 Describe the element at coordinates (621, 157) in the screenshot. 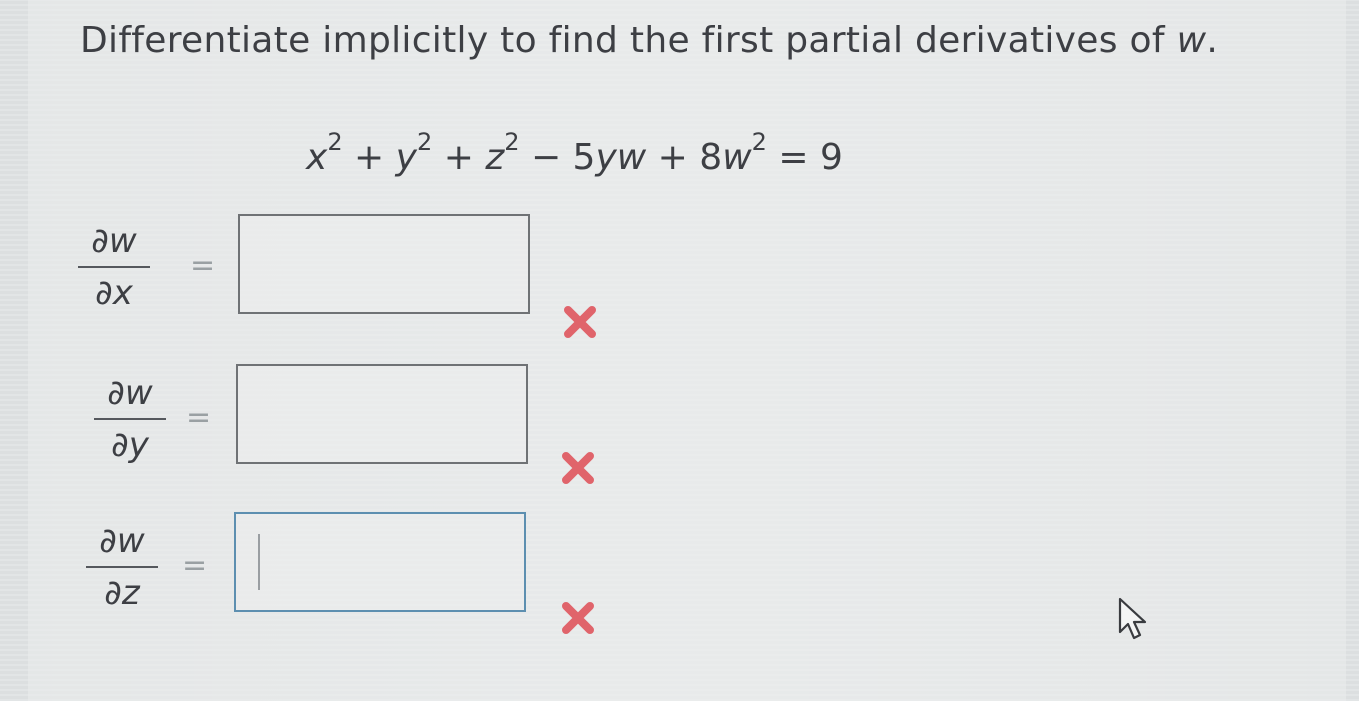

I see `eq-term: yw` at that location.